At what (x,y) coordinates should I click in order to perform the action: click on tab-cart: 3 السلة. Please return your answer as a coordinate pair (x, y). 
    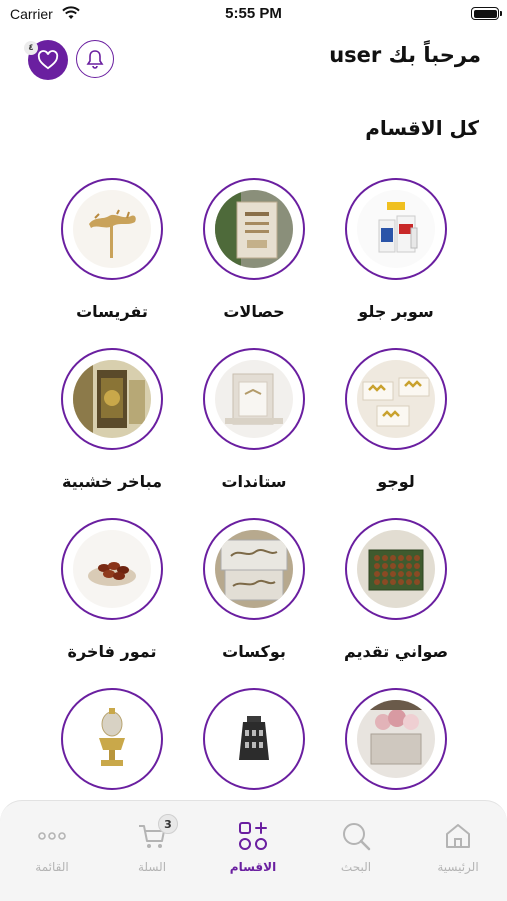
    Looking at the image, I should click on (152, 844).